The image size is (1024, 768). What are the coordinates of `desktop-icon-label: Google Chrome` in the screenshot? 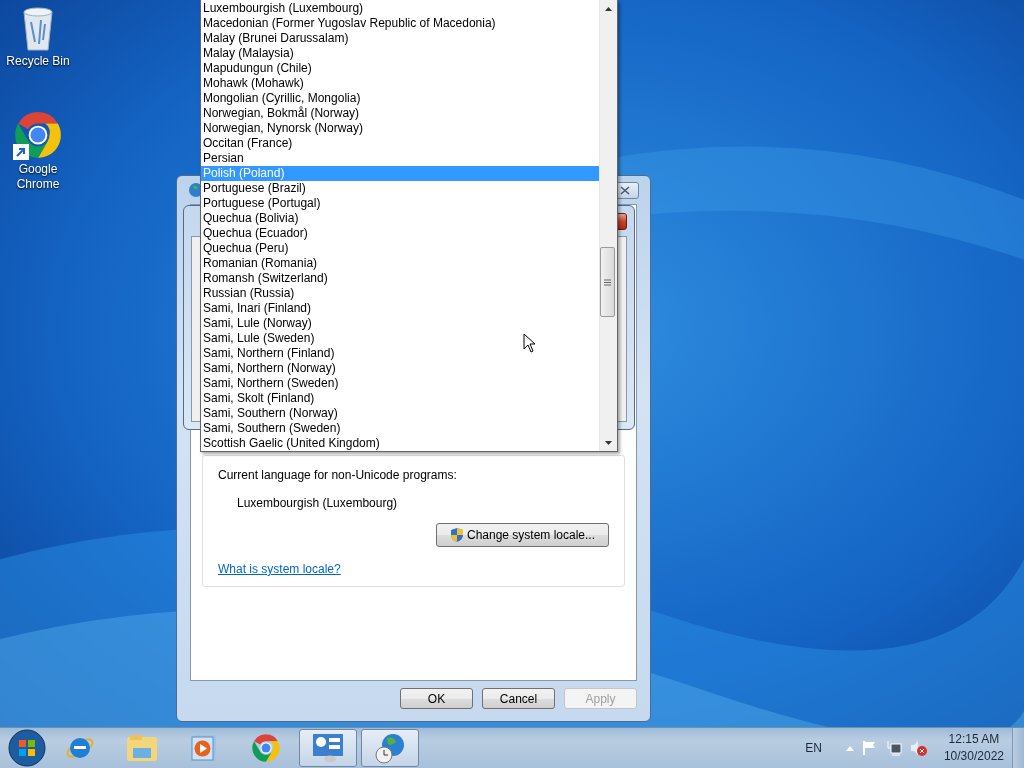 It's located at (38, 177).